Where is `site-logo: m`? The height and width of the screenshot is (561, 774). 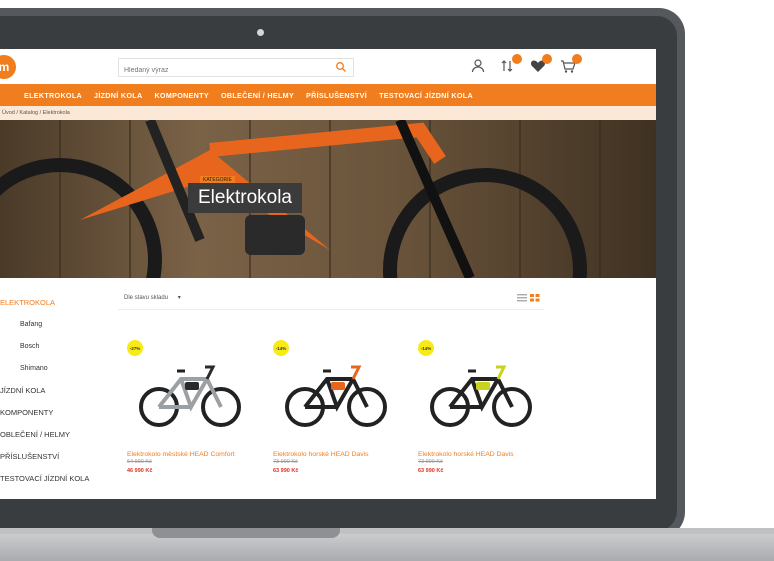 site-logo: m is located at coordinates (8, 67).